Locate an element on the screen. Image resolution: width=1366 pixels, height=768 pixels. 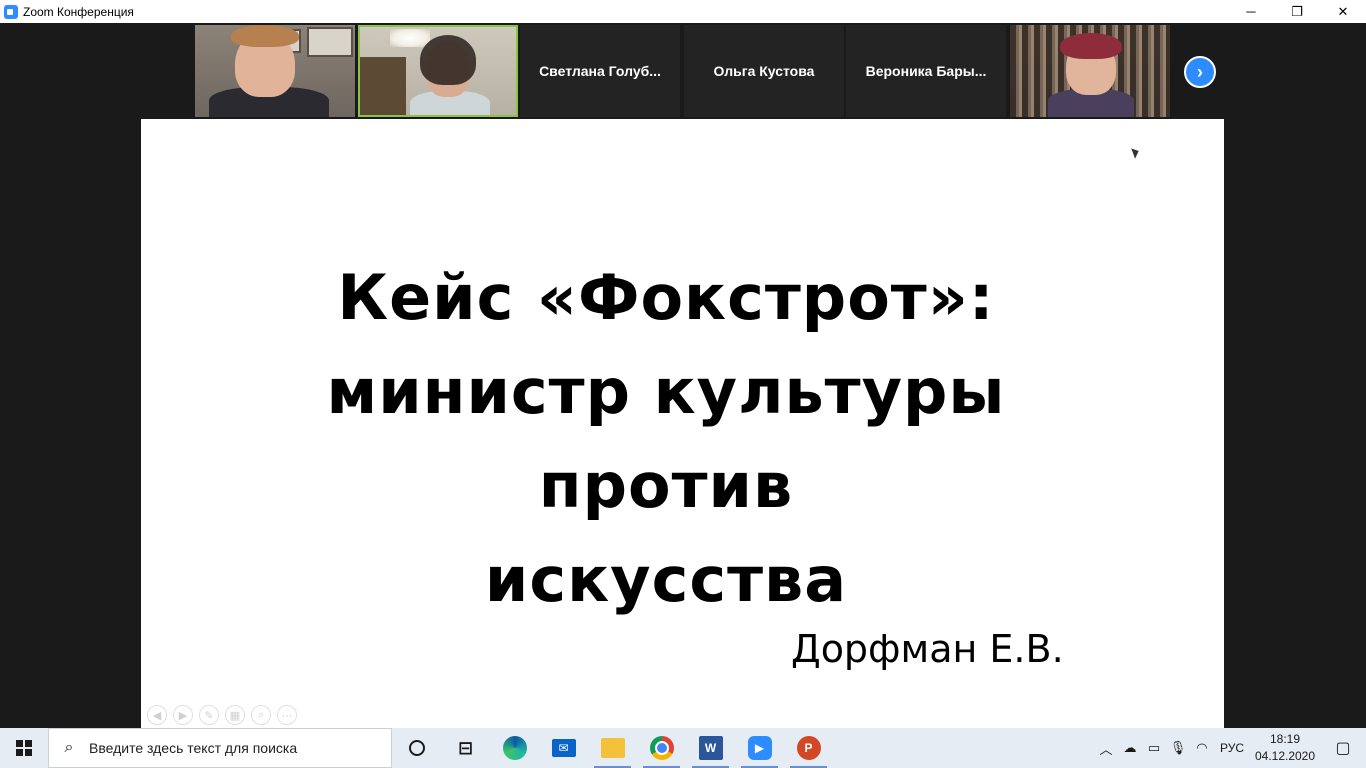
edge-icon is located at coordinates (514, 748).